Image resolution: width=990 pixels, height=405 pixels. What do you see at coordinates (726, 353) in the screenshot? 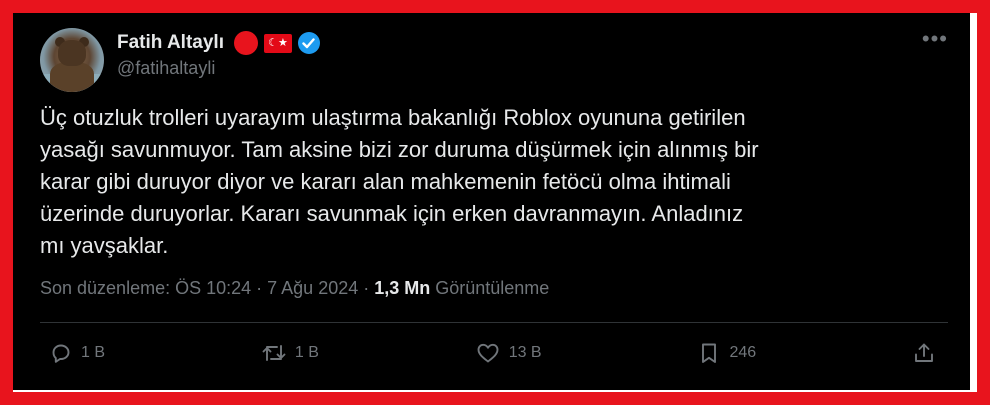
I see `bookmark-button: 246` at bounding box center [726, 353].